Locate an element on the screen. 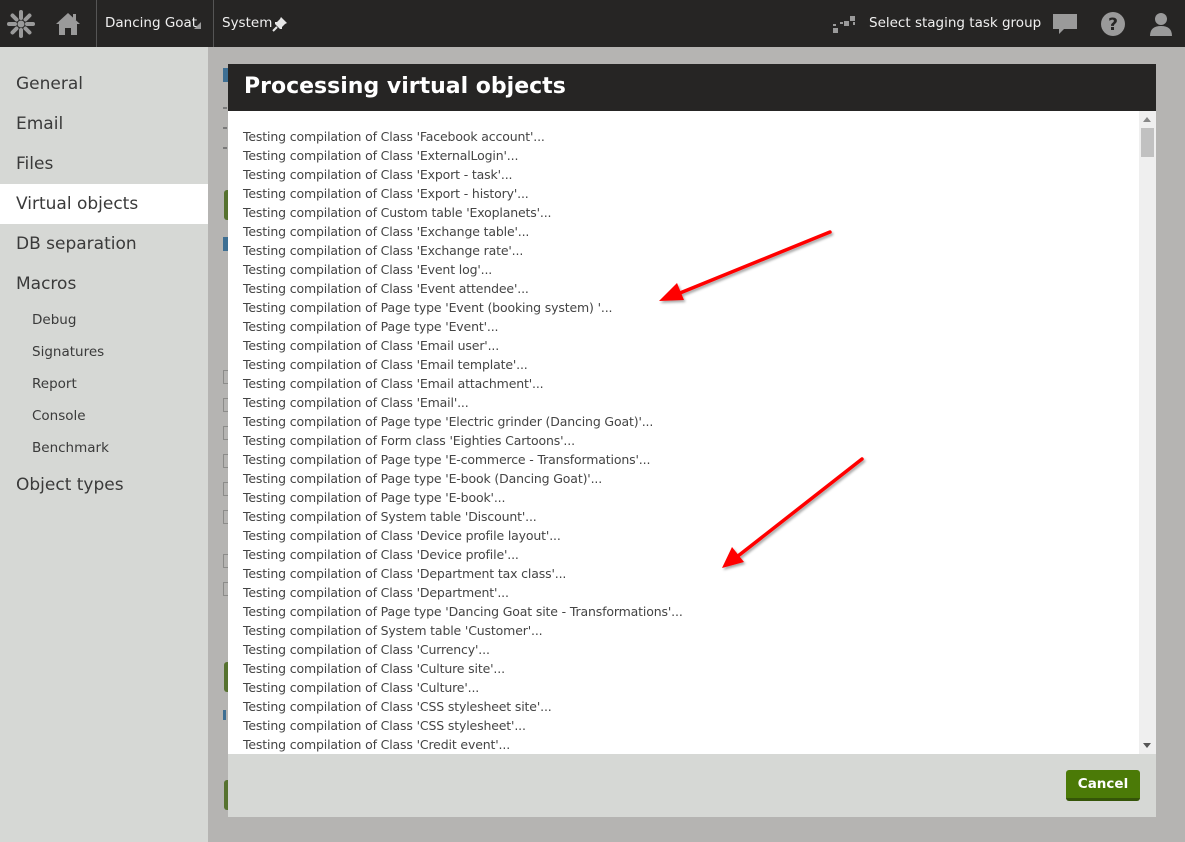 This screenshot has height=842, width=1185. sidebar-item-general: General is located at coordinates (104, 84).